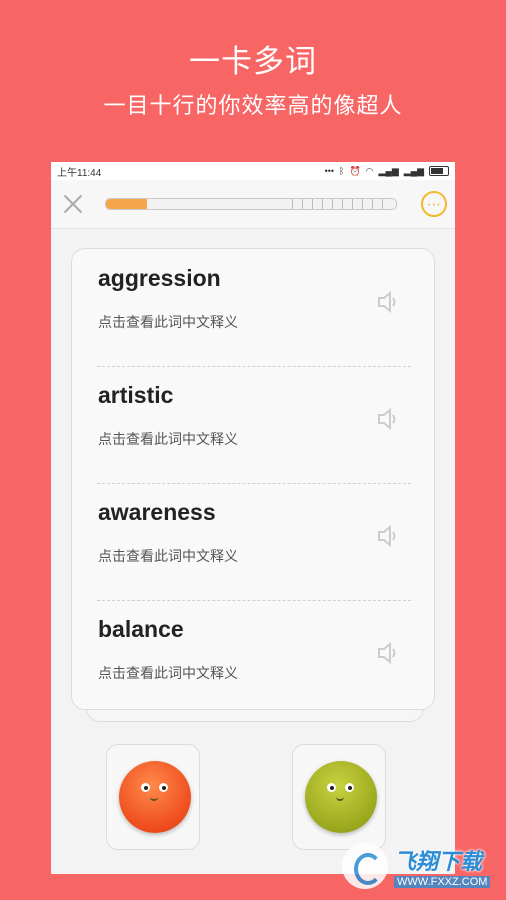 Image resolution: width=506 pixels, height=900 pixels. What do you see at coordinates (254, 308) in the screenshot?
I see `word-item: aggression 点击查看此词中文释义` at bounding box center [254, 308].